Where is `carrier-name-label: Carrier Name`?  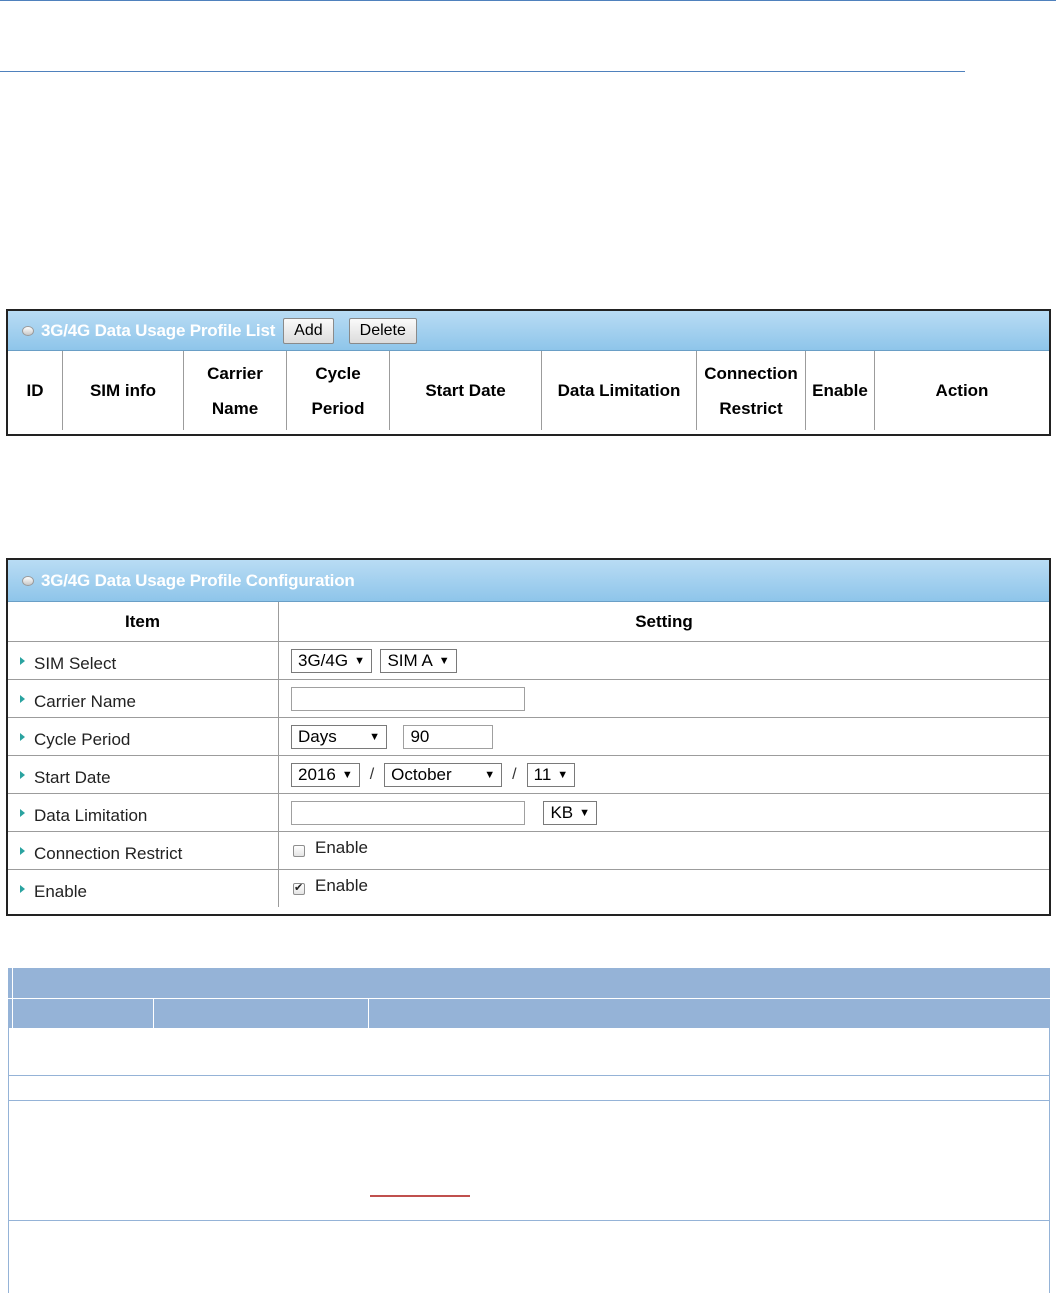
carrier-name-label: Carrier Name is located at coordinates (85, 701).